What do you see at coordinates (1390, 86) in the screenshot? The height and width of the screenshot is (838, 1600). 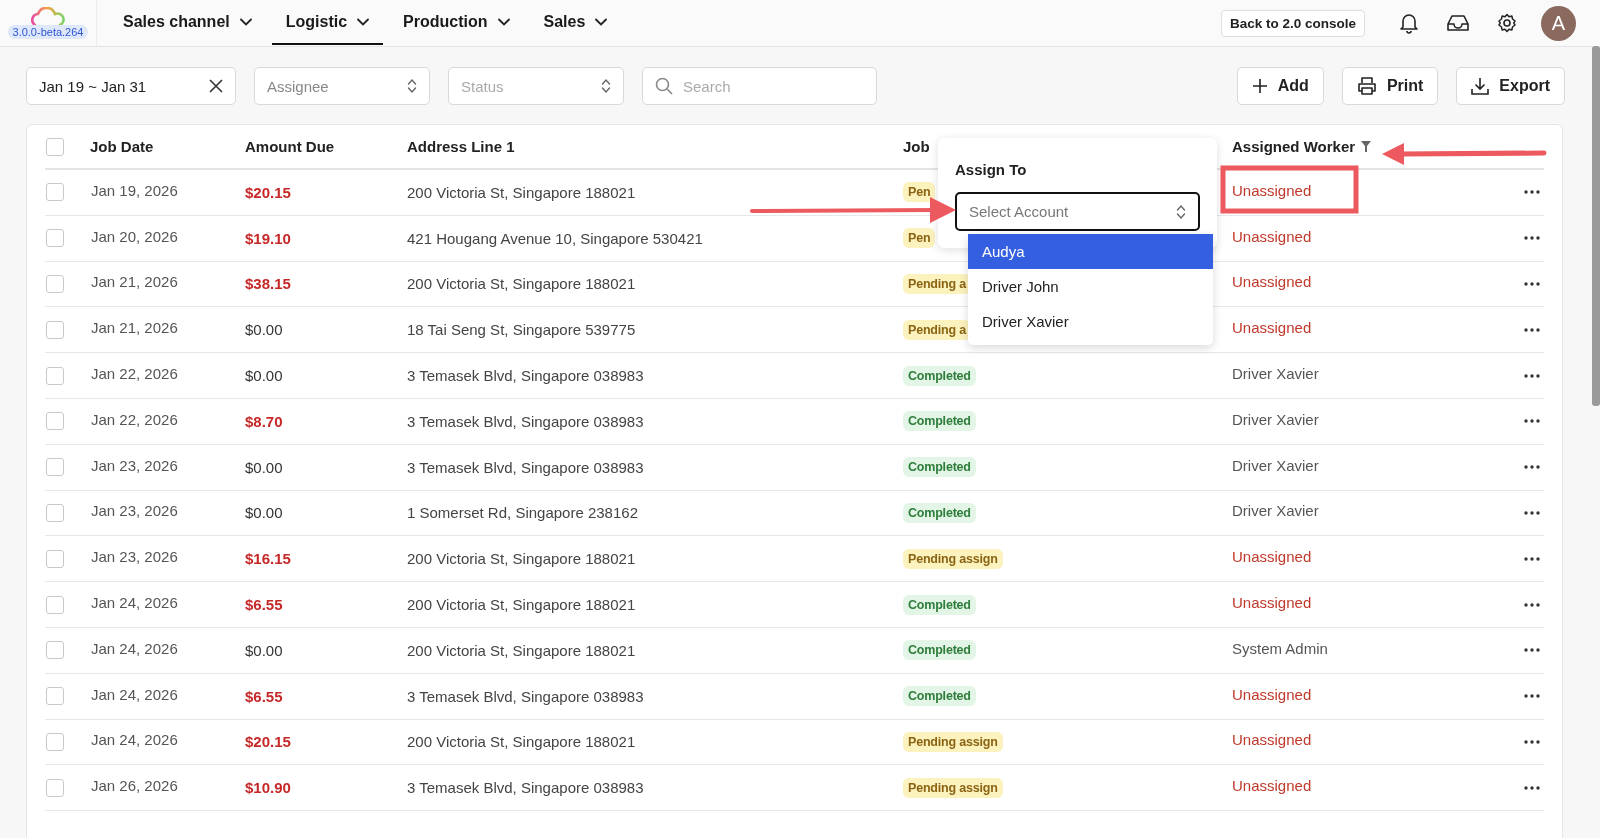 I see `print-button: Print` at bounding box center [1390, 86].